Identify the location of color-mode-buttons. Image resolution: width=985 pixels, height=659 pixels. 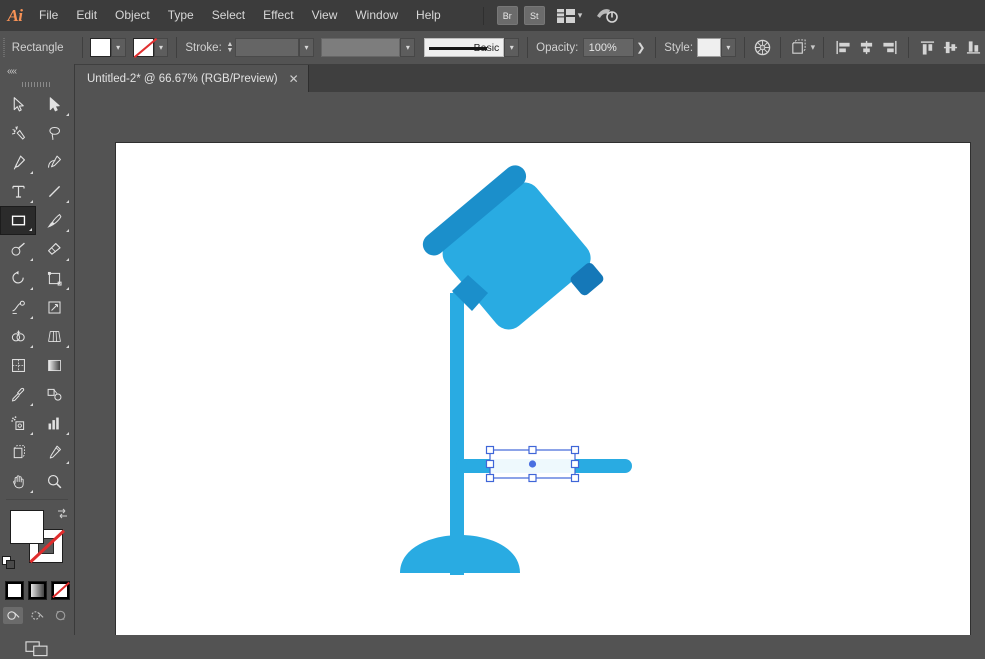
(37, 590).